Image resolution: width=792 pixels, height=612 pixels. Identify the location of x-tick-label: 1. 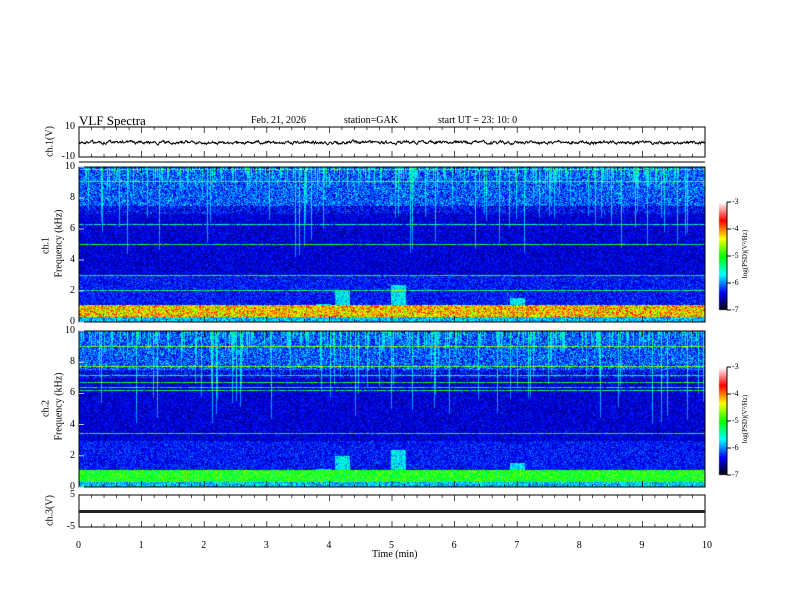
(141, 545).